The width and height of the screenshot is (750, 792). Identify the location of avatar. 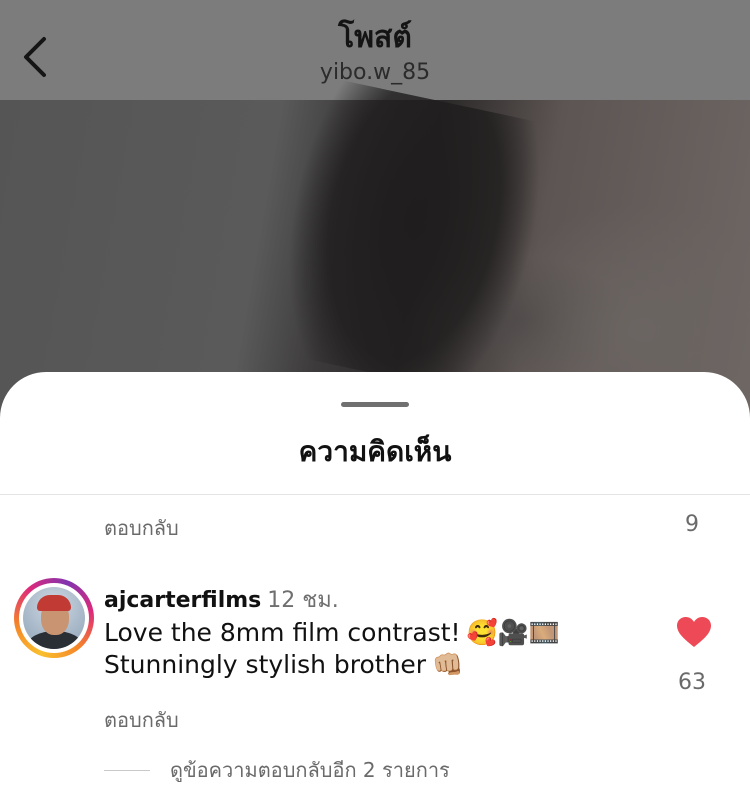
(54, 618).